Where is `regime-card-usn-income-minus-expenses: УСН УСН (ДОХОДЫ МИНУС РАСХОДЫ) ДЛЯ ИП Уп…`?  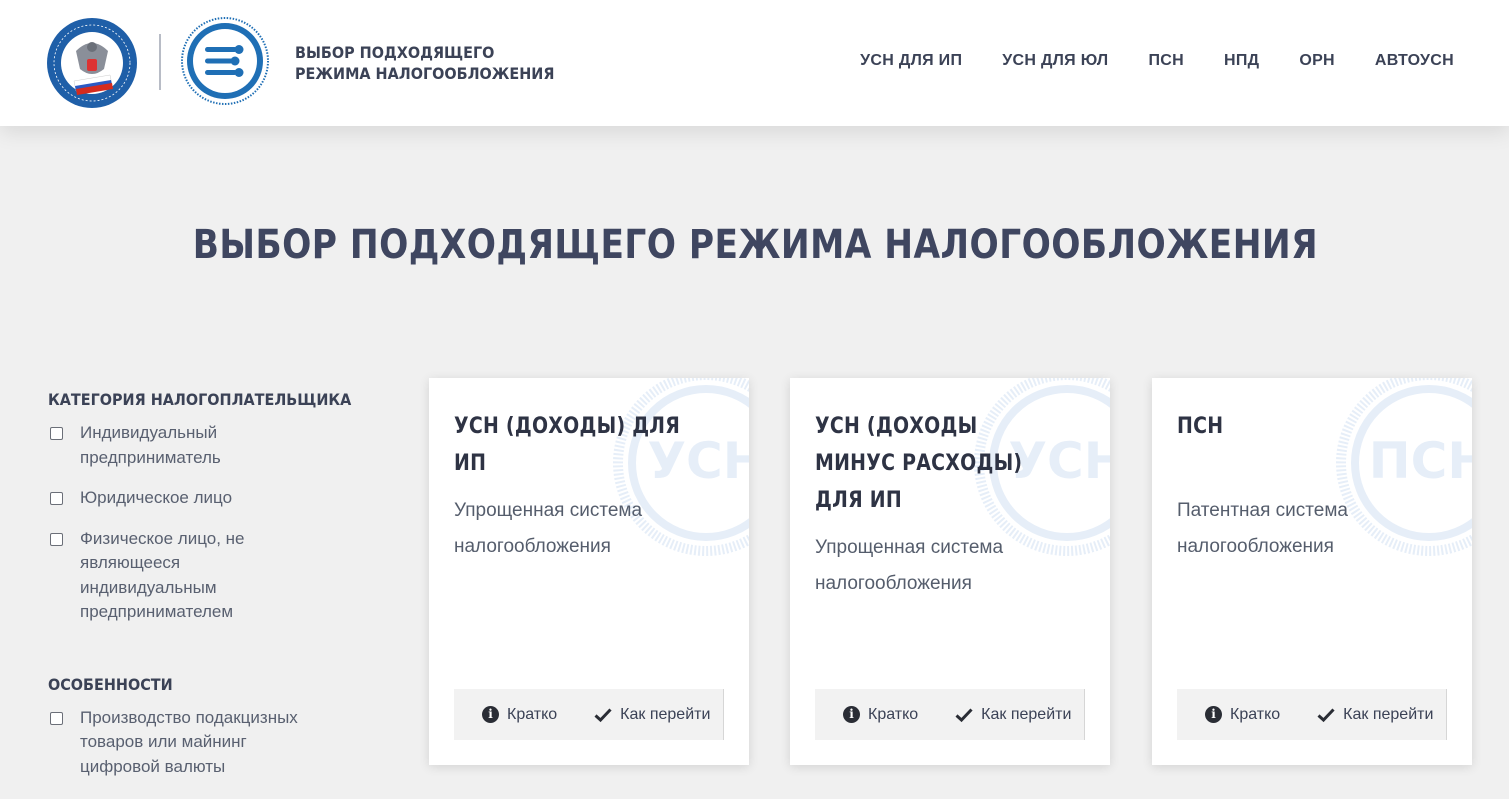 regime-card-usn-income-minus-expenses: УСН УСН (ДОХОДЫ МИНУС РАСХОДЫ) ДЛЯ ИП Уп… is located at coordinates (950, 571).